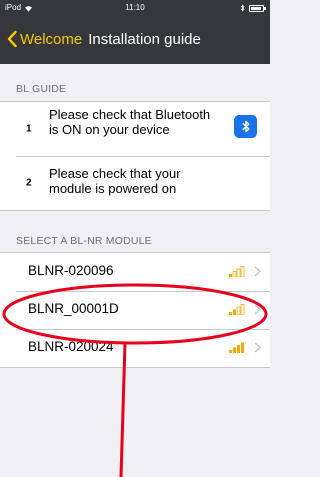 This screenshot has height=477, width=320. What do you see at coordinates (71, 270) in the screenshot?
I see `module-name: BLNR-020096` at bounding box center [71, 270].